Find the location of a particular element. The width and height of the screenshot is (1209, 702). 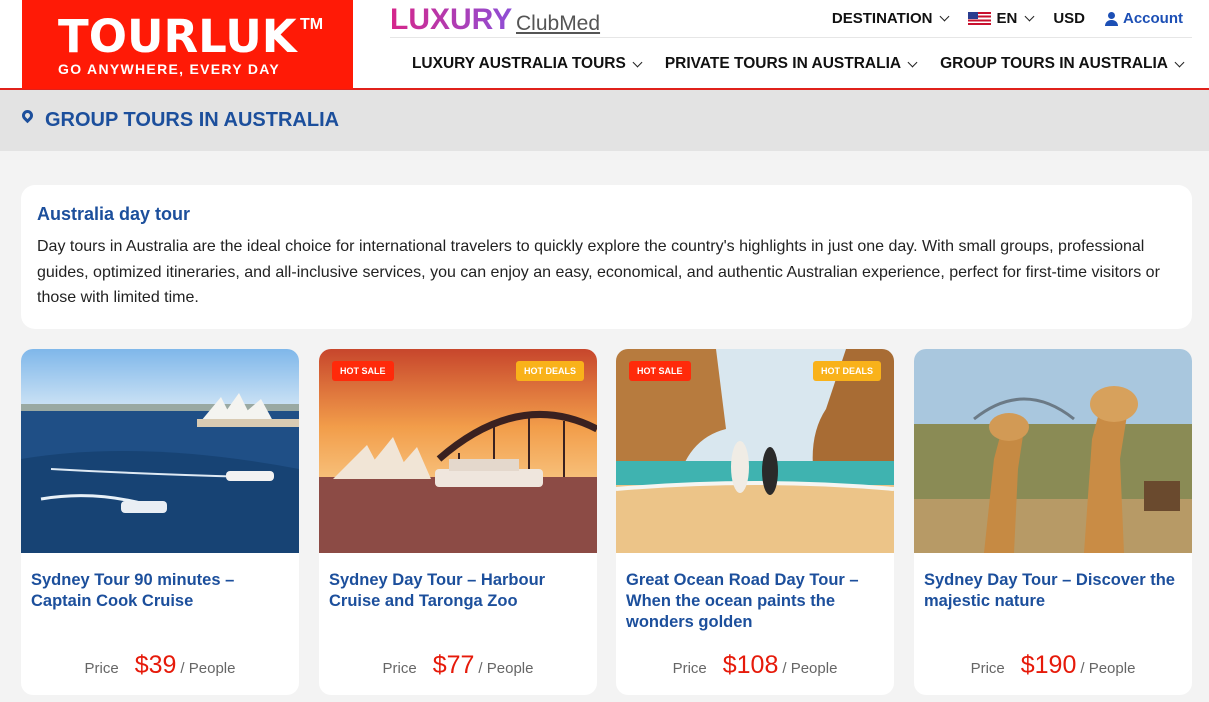

price-row: Price $77 / People is located at coordinates (458, 665).